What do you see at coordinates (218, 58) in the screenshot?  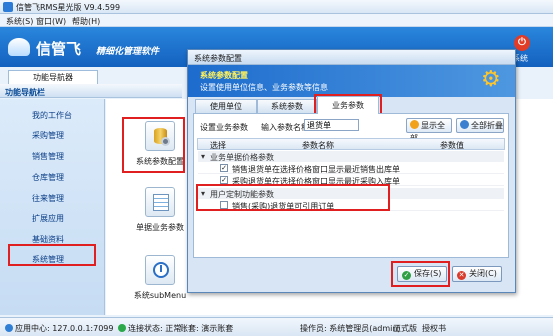 I see `dialog-title: 系统参数配置` at bounding box center [218, 58].